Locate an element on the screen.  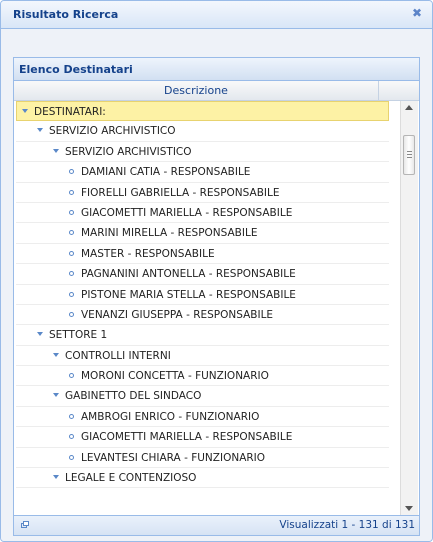
tree-node-label: VENANZI GIUSEPPA - RESPONSABILE is located at coordinates (177, 314).